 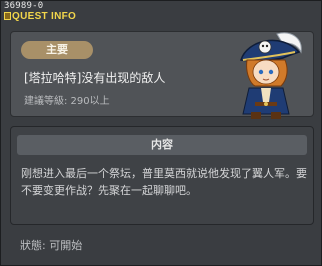 I want to click on quest-book-icon, so click(x=7, y=16).